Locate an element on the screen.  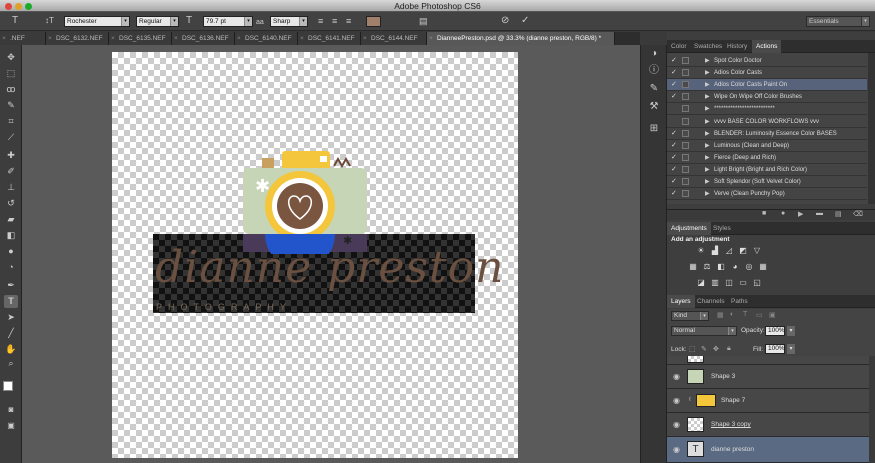
filter-type-icon: T is located at coordinates (745, 314).